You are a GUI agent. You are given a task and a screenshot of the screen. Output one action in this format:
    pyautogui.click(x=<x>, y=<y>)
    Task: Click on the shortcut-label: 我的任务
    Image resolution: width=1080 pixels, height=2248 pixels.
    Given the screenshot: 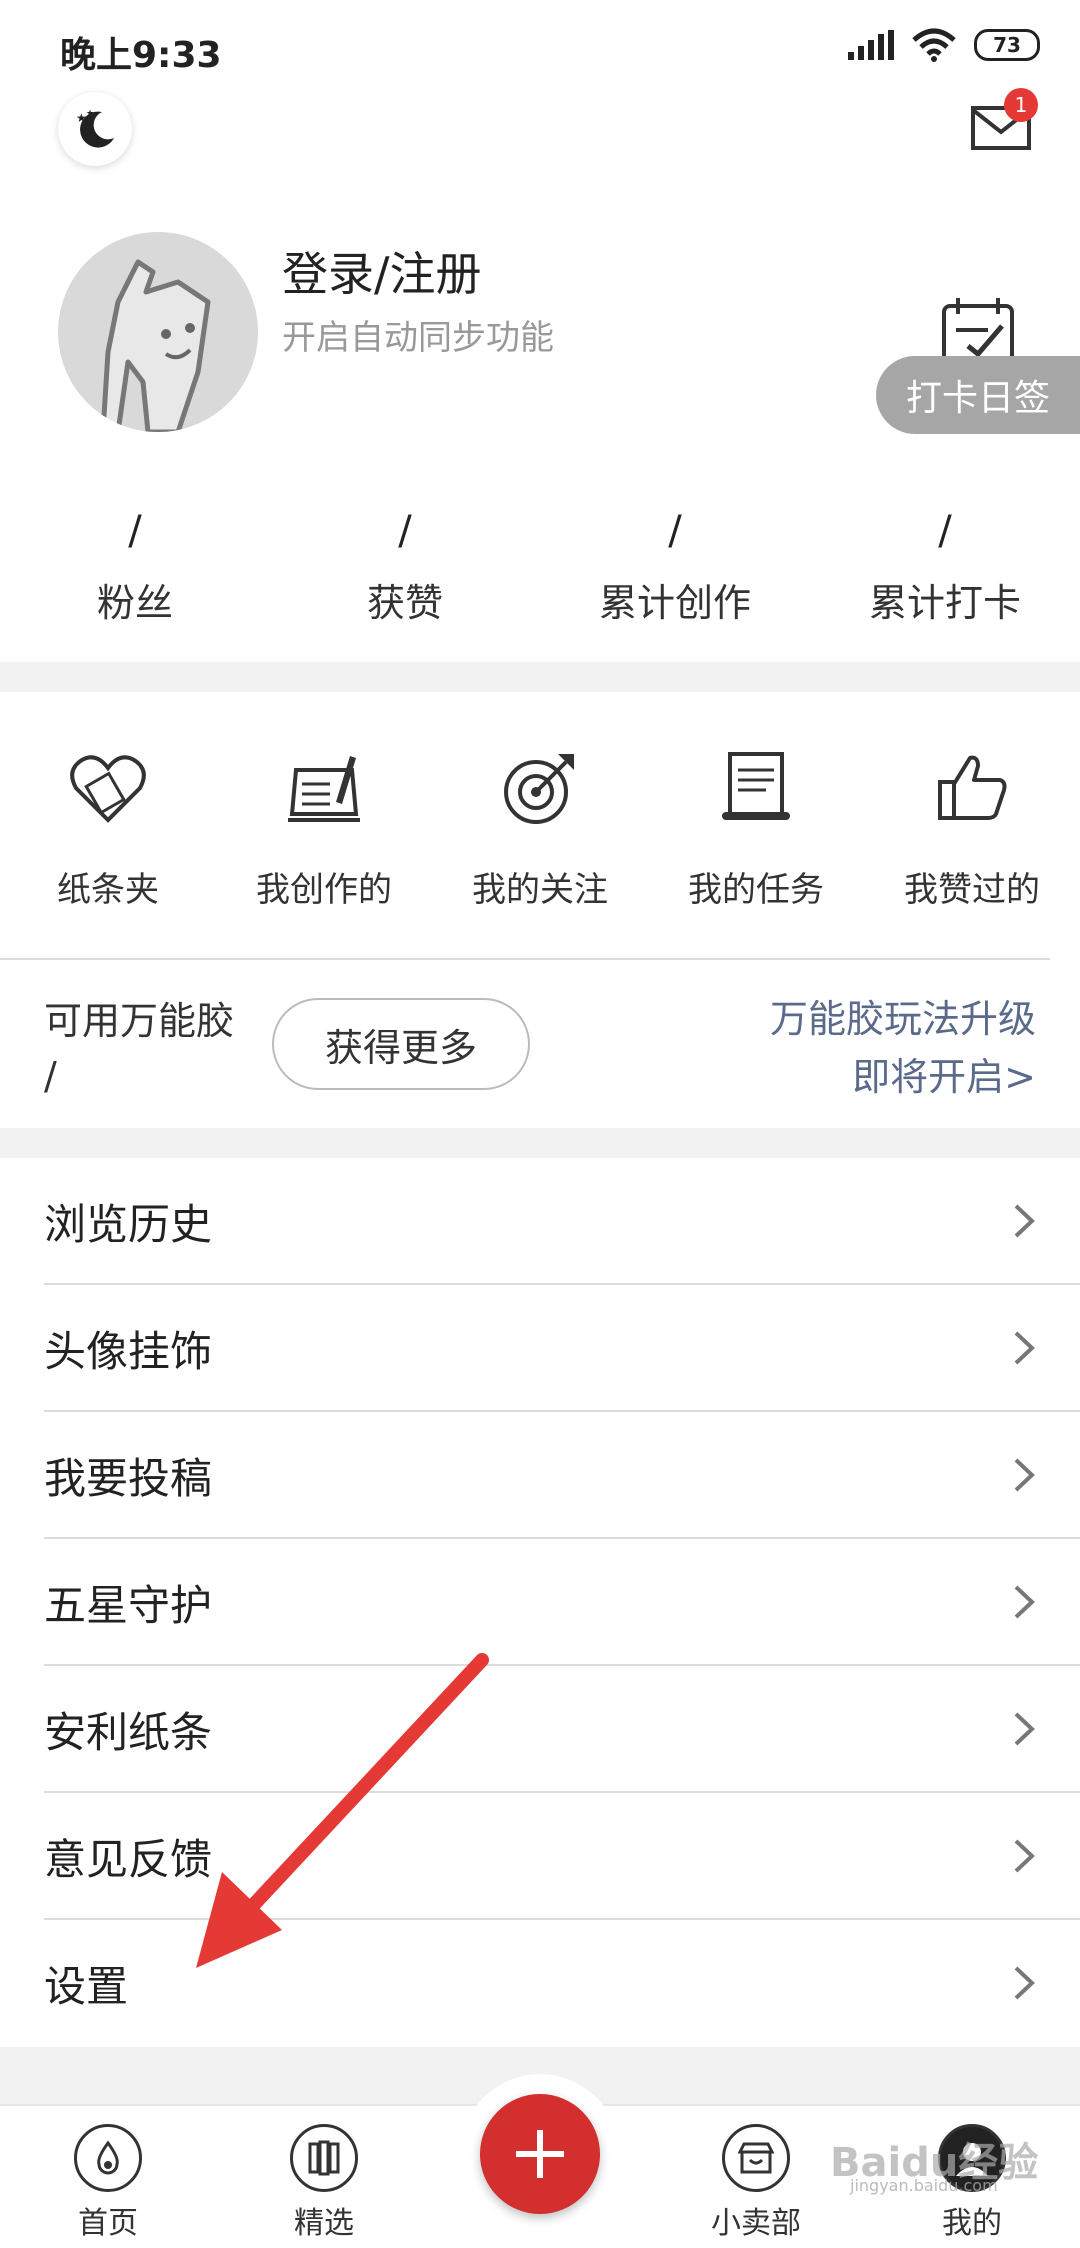 What is the action you would take?
    pyautogui.click(x=756, y=890)
    